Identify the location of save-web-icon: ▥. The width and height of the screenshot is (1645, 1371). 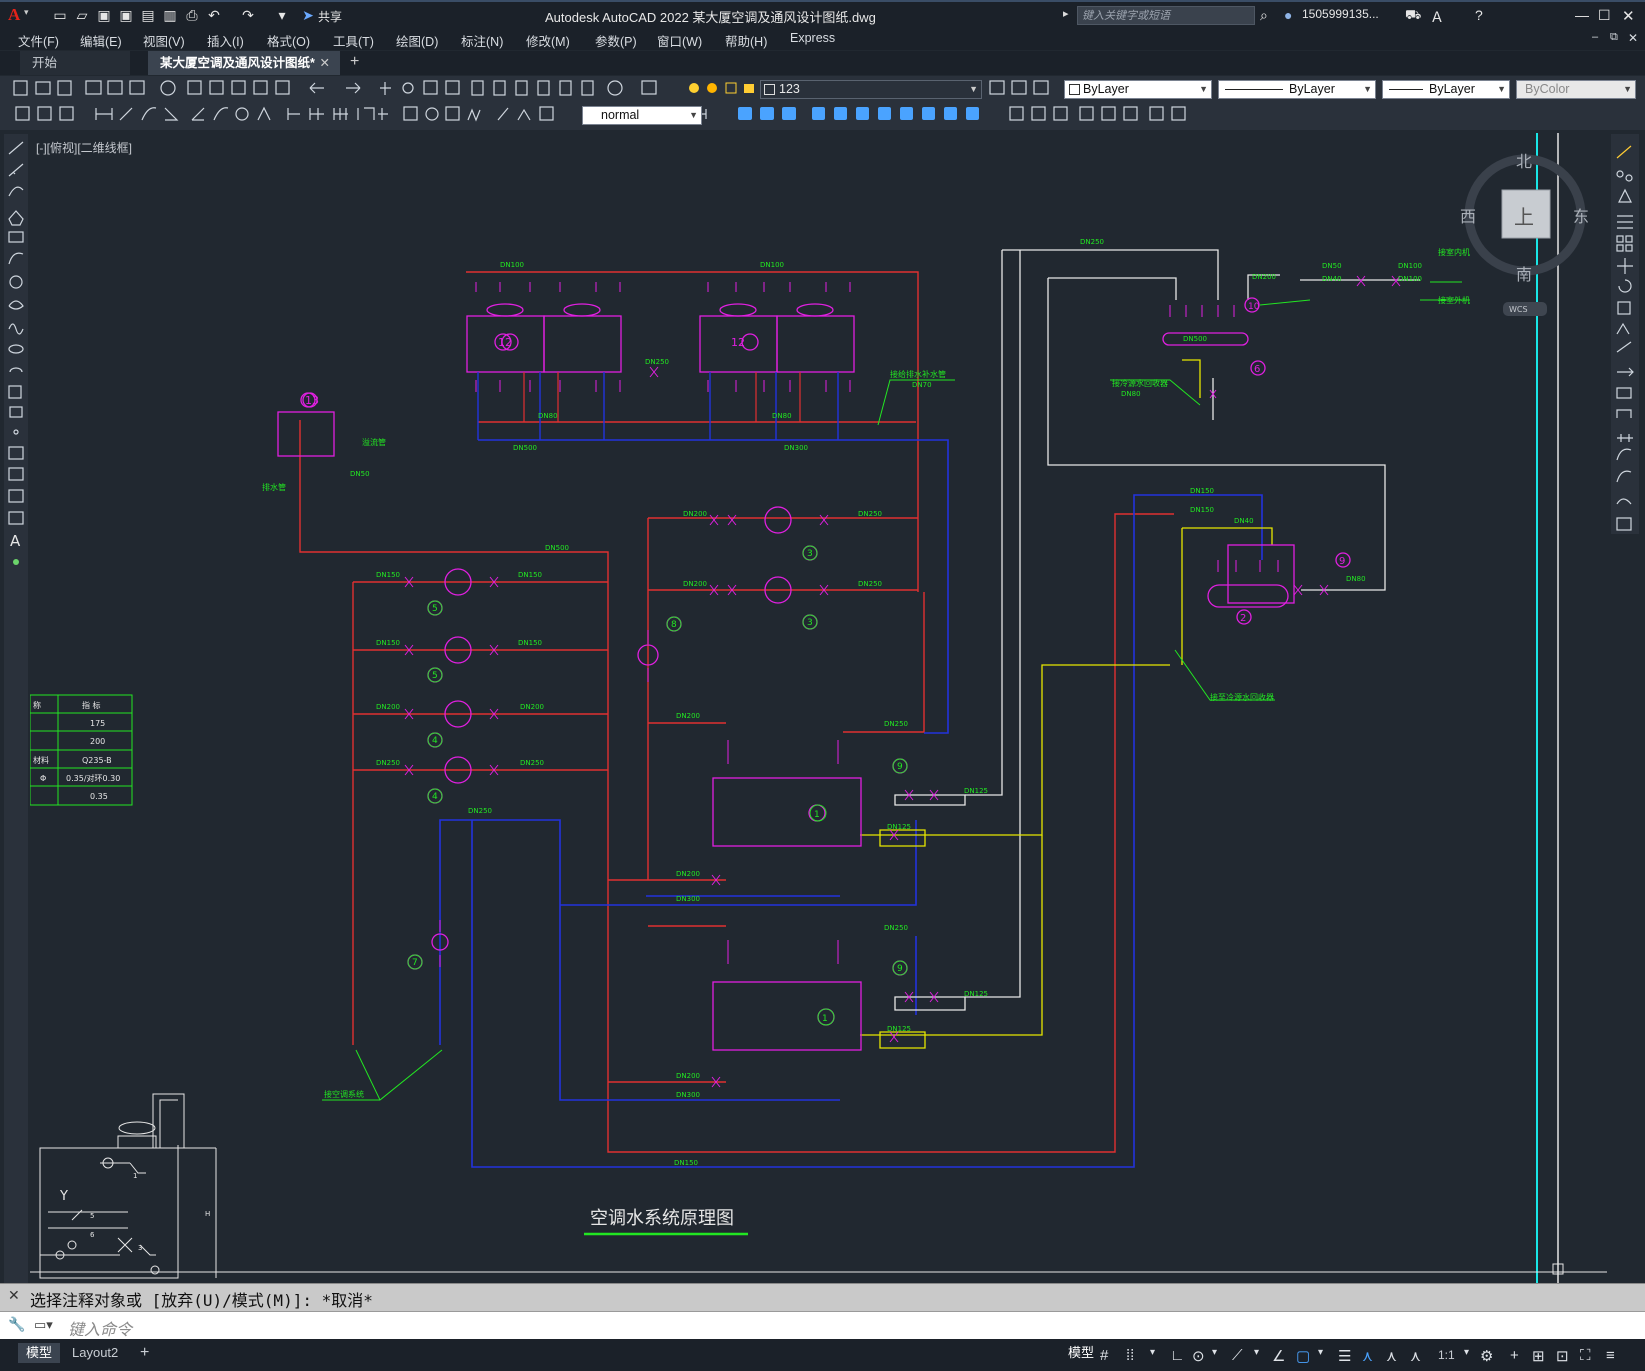
(170, 15).